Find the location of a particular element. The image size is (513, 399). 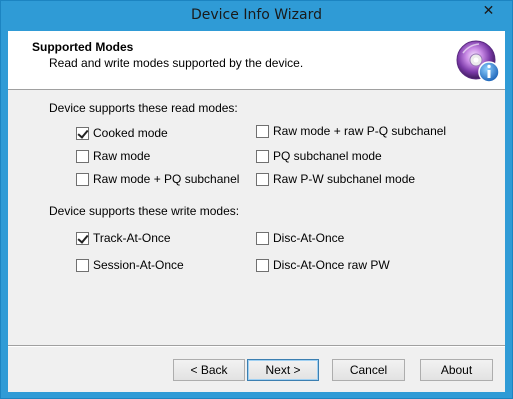

checkbox-track-at-once: Track-At-Once is located at coordinates (123, 238).